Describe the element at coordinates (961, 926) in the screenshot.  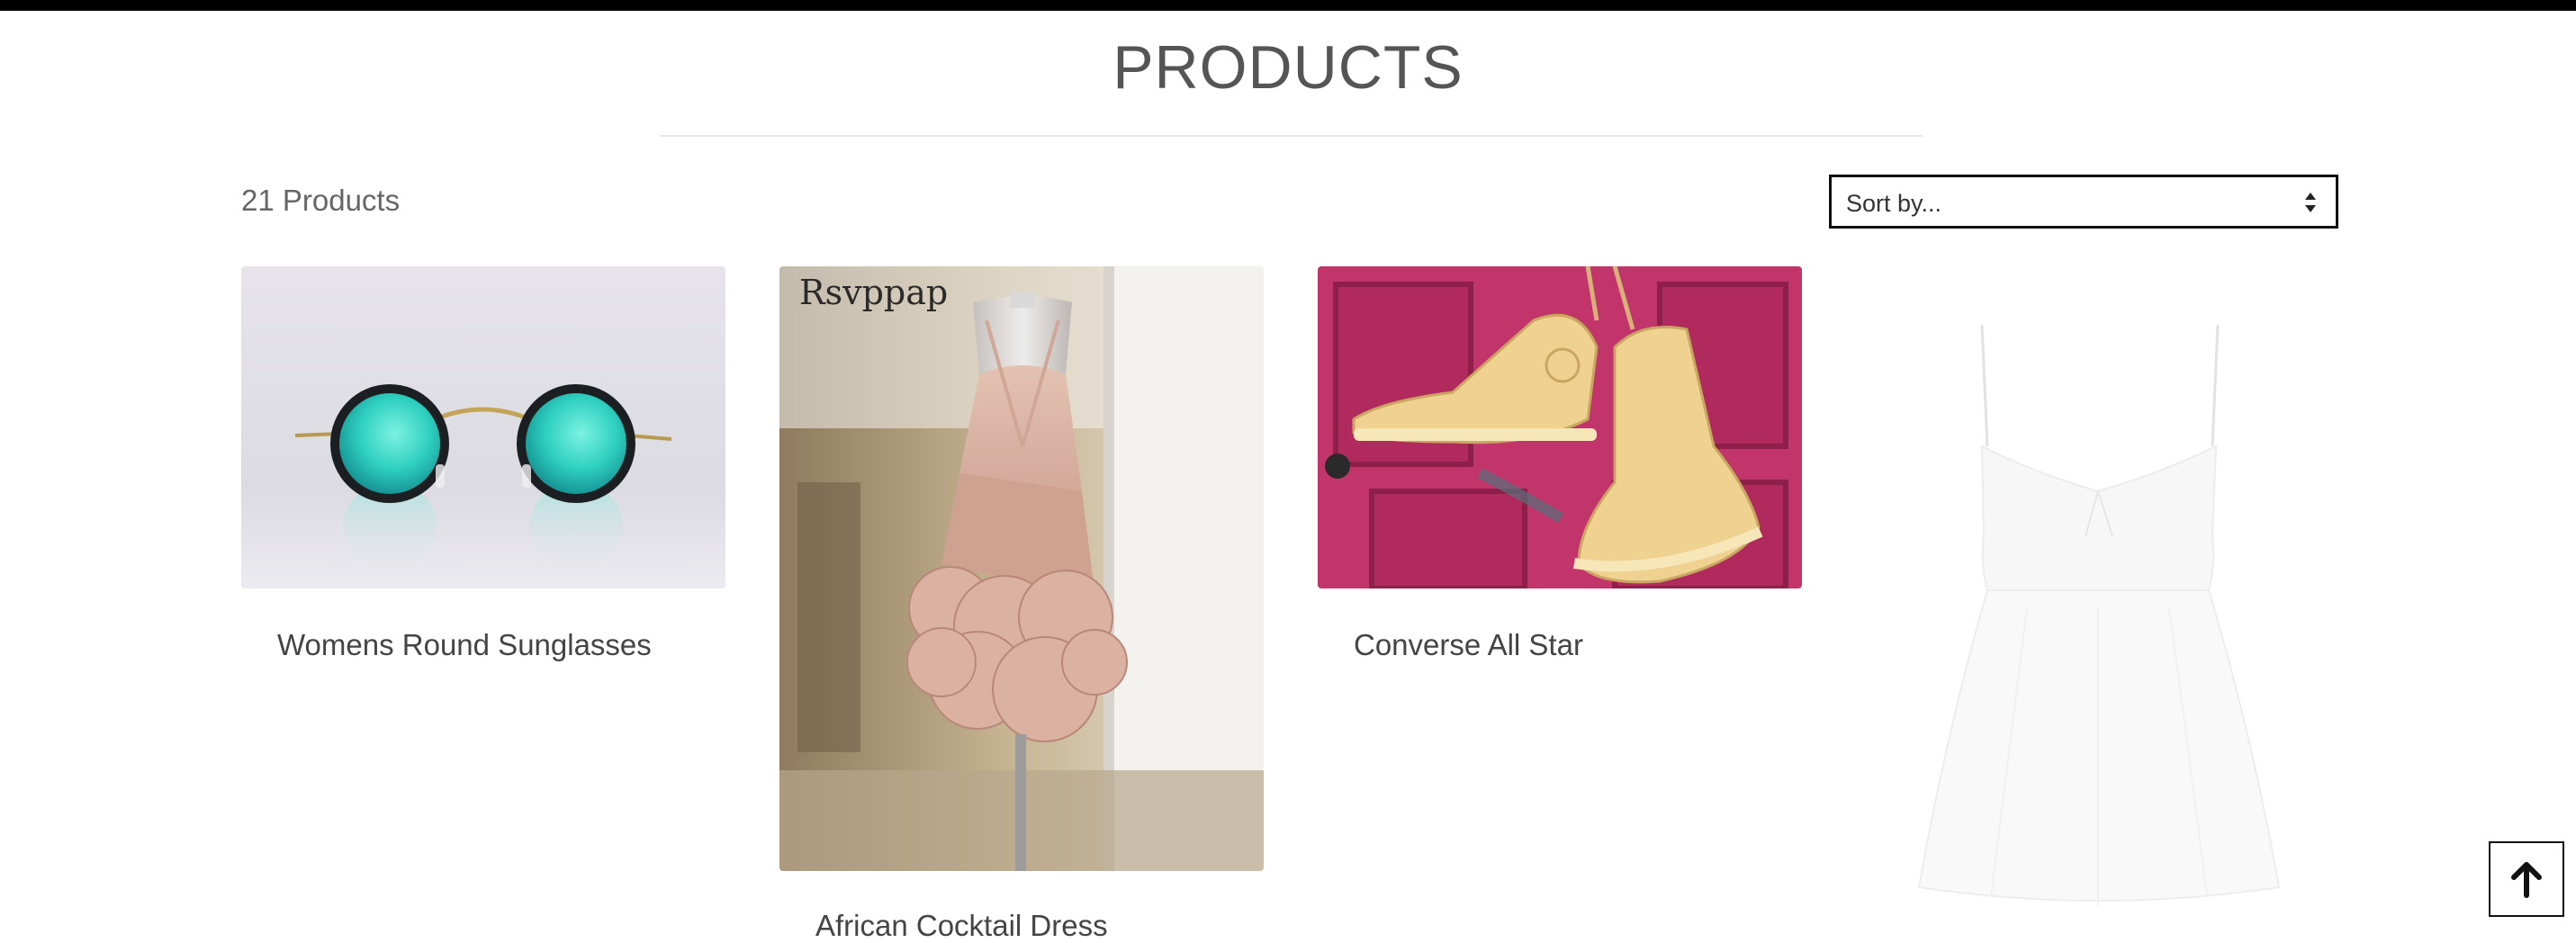
I see `product-name: African Cocktail Dress` at that location.